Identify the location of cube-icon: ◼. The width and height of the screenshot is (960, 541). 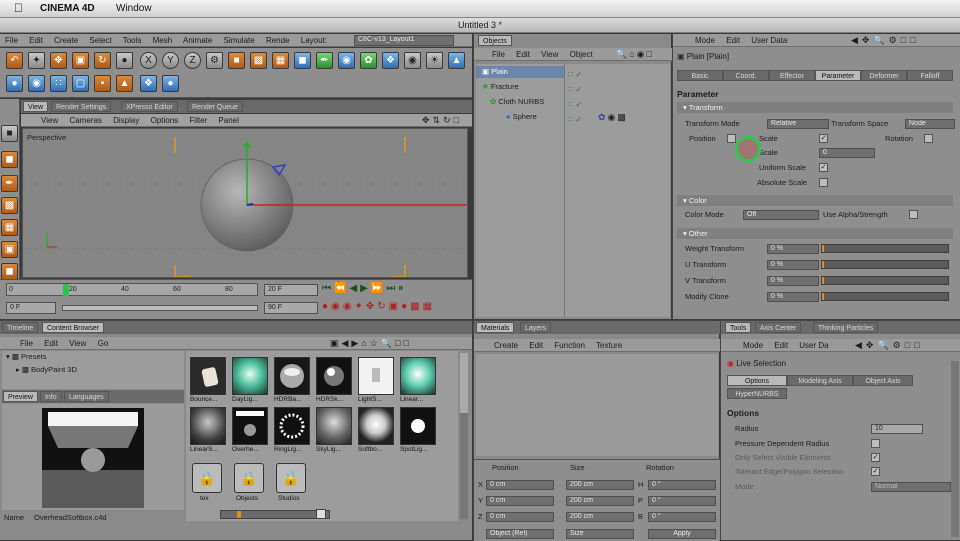
(302, 60).